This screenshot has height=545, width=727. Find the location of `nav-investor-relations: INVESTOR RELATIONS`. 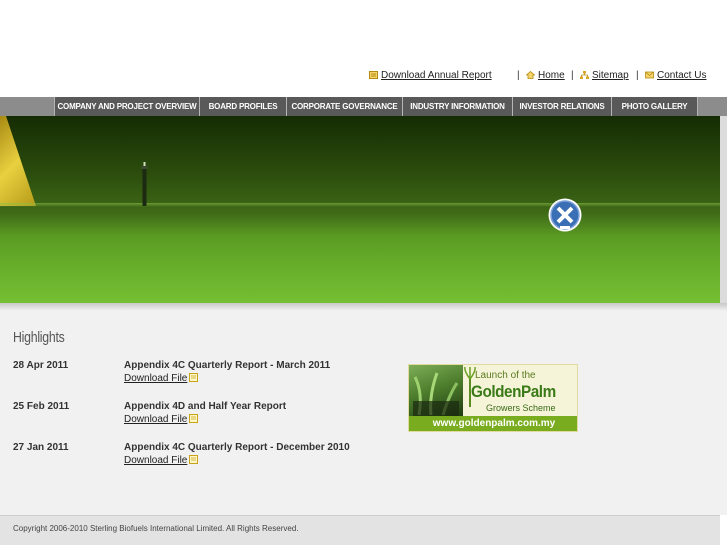

nav-investor-relations: INVESTOR RELATIONS is located at coordinates (561, 106).